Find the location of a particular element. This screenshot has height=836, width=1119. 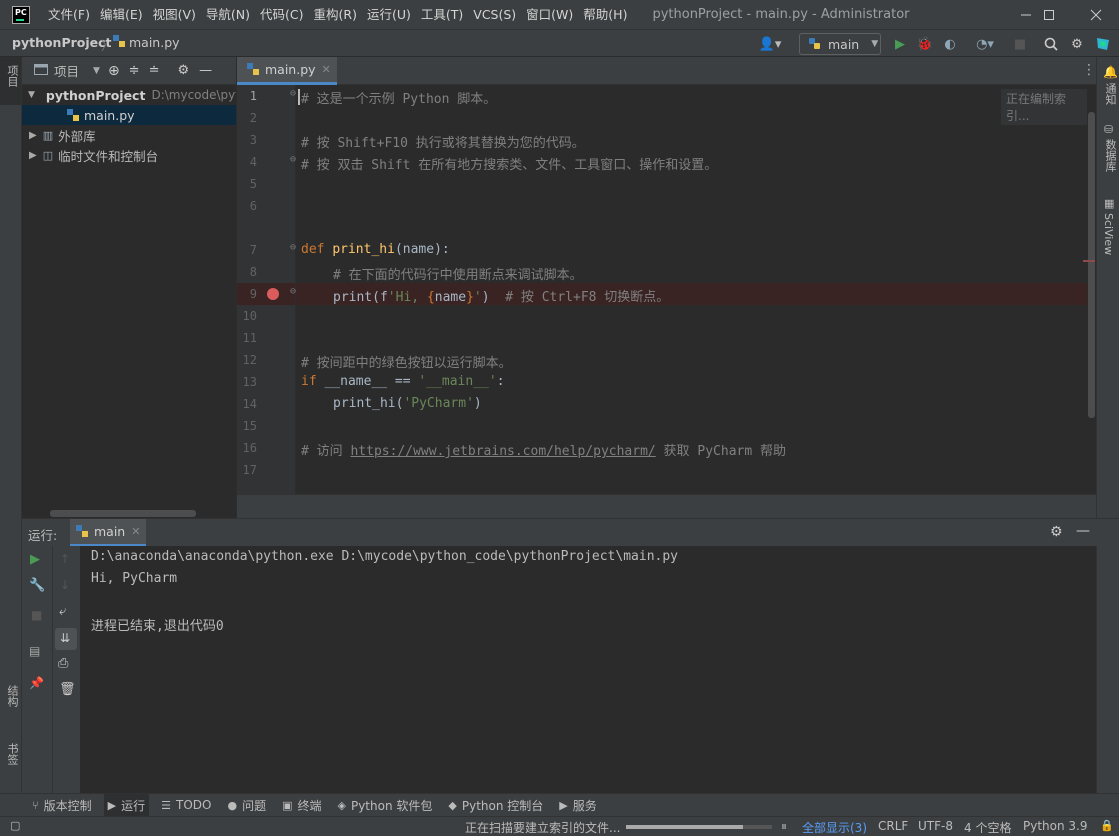

expand-all-icon: ≑ is located at coordinates (134, 70).